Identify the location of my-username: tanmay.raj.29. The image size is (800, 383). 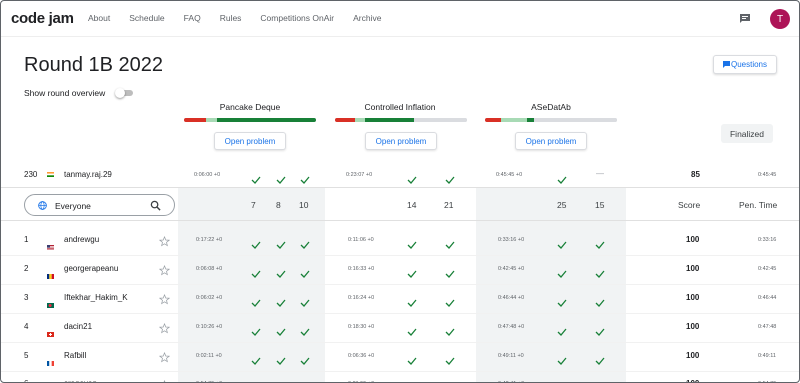
(88, 174).